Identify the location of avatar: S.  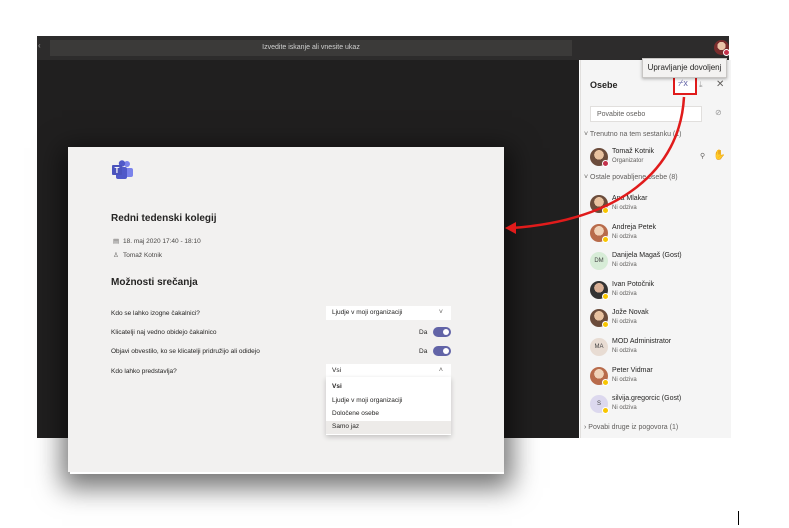
(599, 404).